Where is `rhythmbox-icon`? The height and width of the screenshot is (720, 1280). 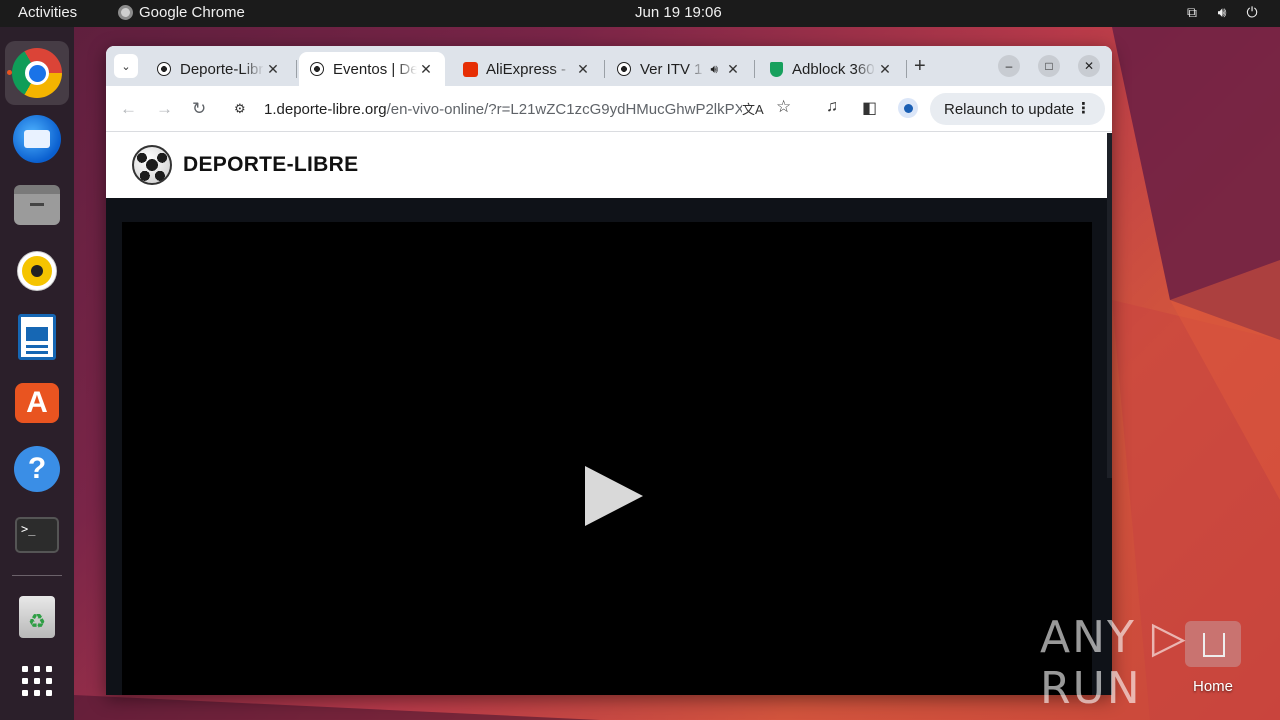
rhythmbox-icon is located at coordinates (37, 271).